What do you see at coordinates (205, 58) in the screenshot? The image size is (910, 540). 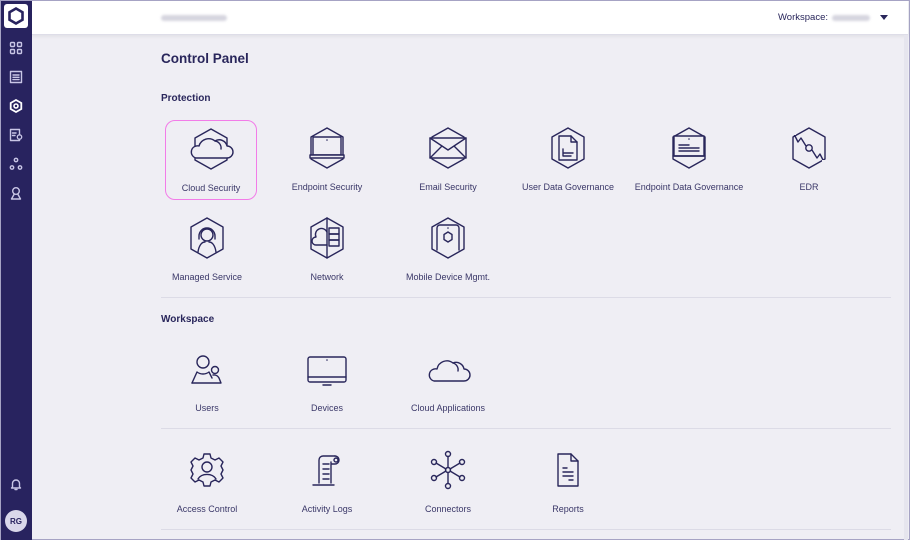 I see `page-title: Control Panel` at bounding box center [205, 58].